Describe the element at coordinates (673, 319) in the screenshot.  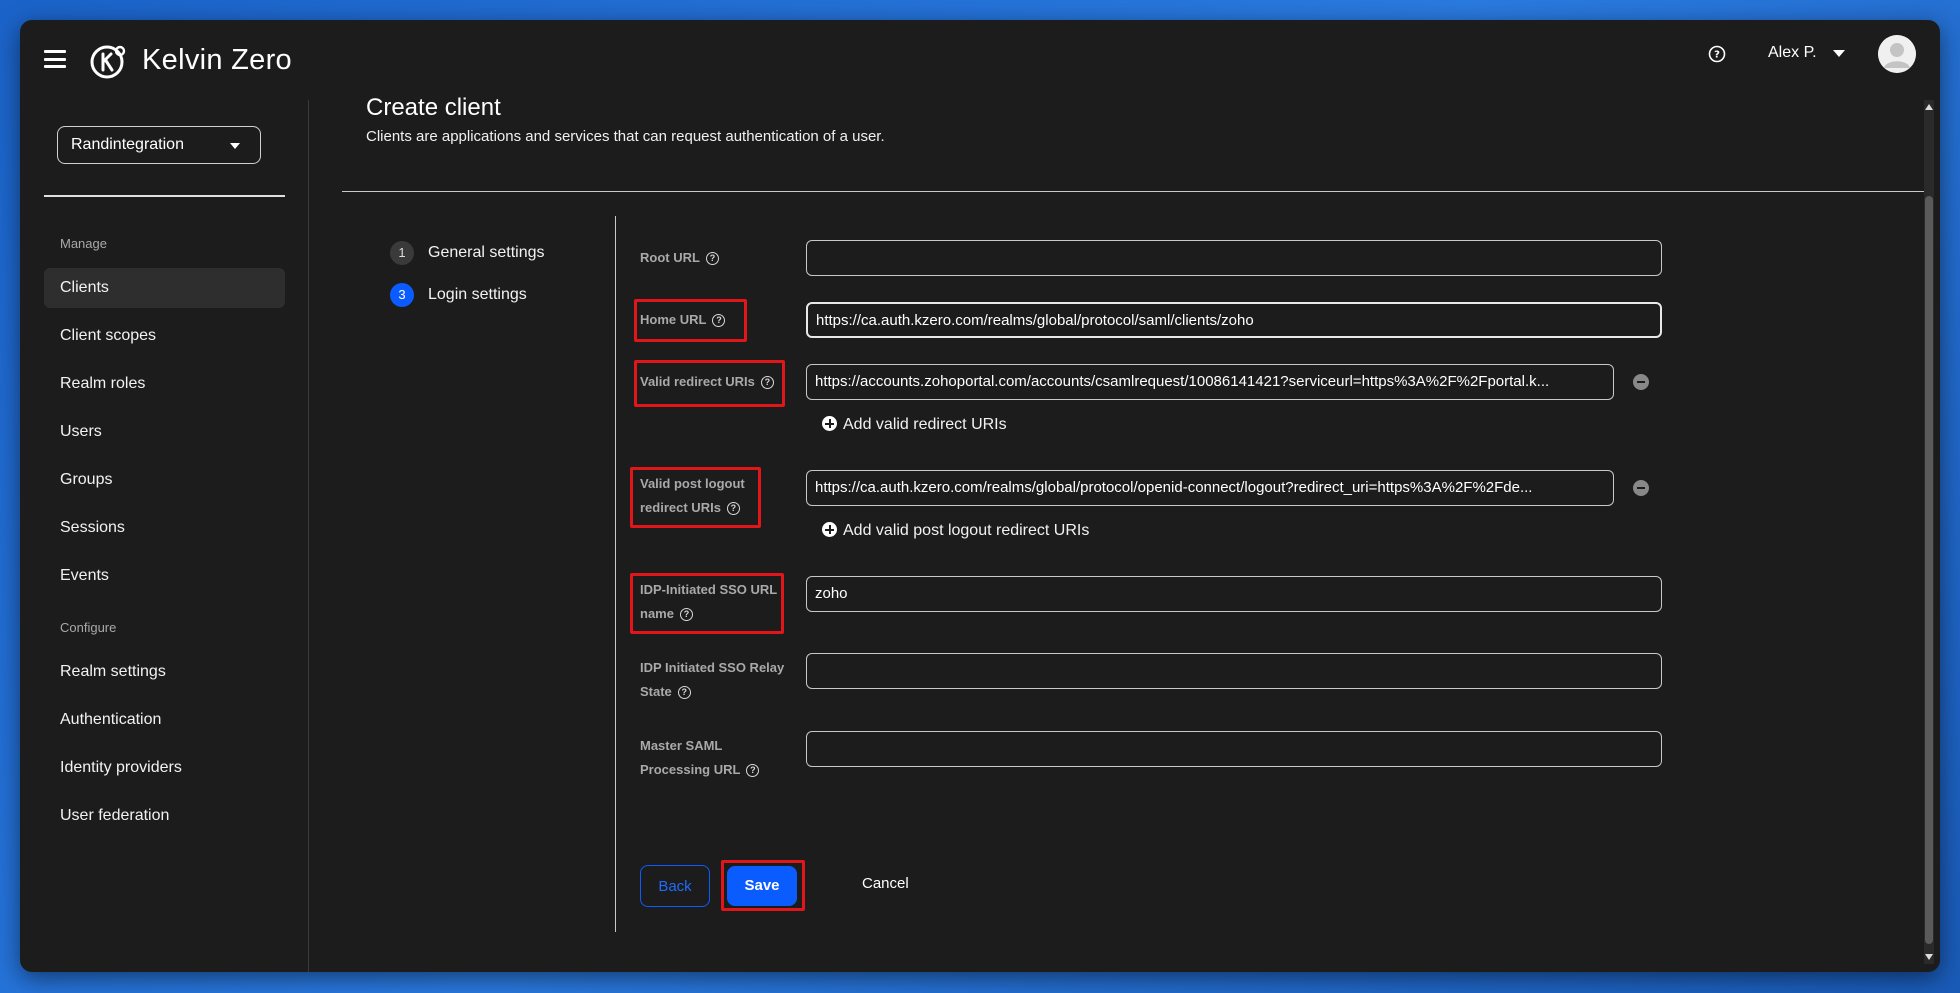
I see `home-url-label-text: Home URL` at that location.